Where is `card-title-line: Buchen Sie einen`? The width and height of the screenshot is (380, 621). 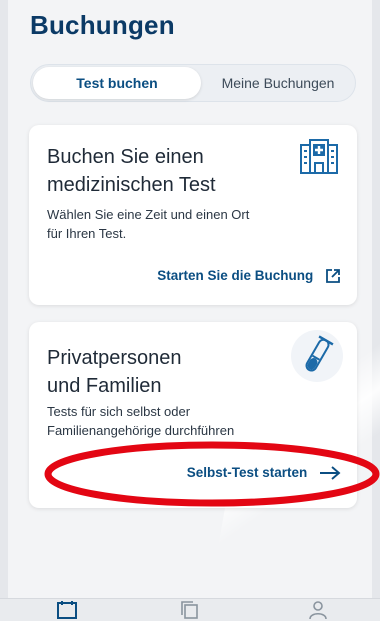
card-title-line: Buchen Sie einen is located at coordinates (125, 157).